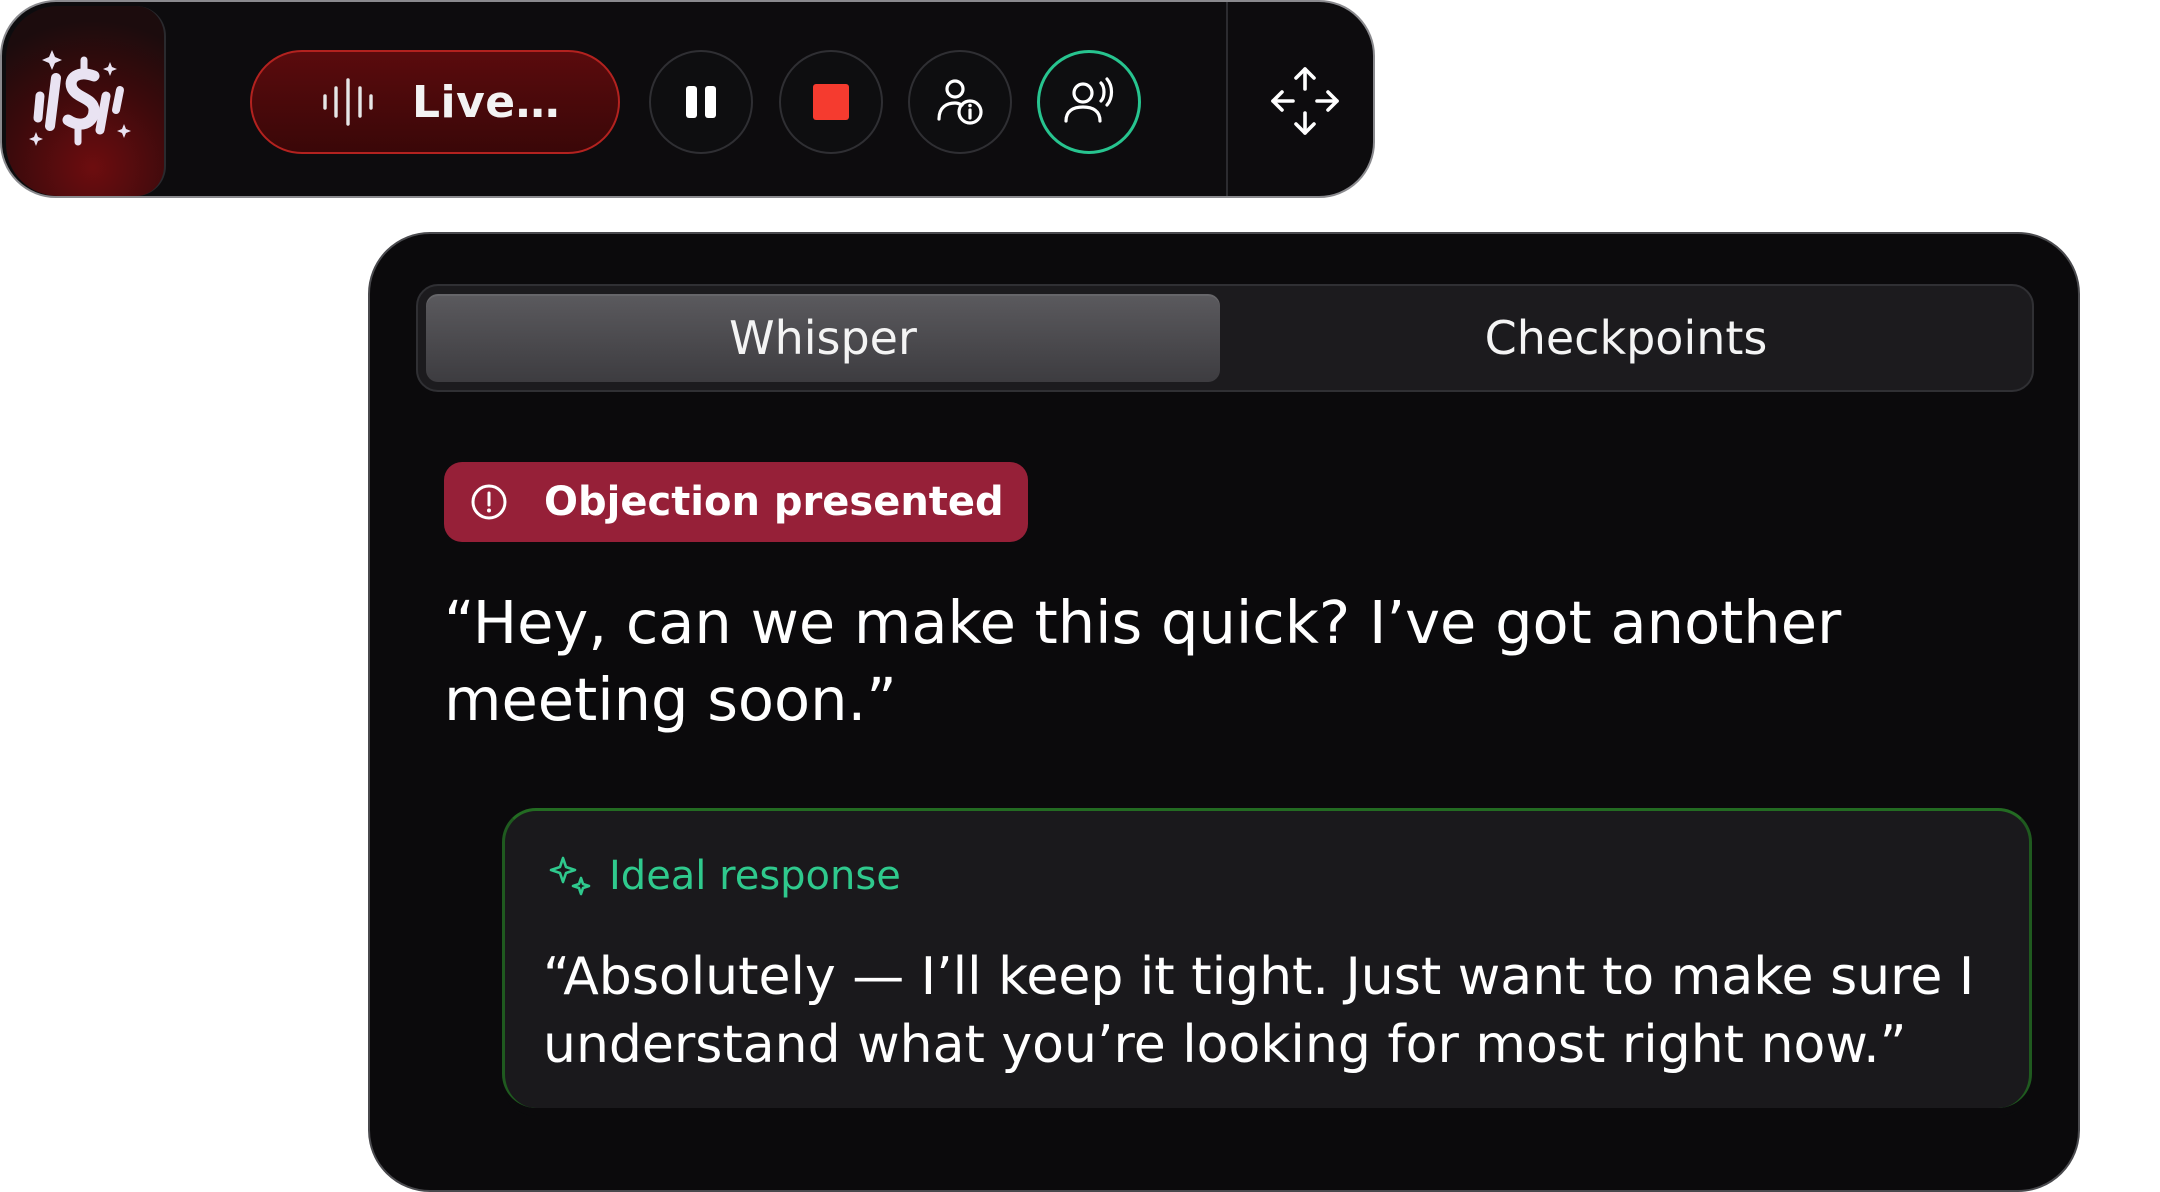 The image size is (2160, 1192). What do you see at coordinates (80, 98) in the screenshot?
I see `sparkle-dollar-logo-icon` at bounding box center [80, 98].